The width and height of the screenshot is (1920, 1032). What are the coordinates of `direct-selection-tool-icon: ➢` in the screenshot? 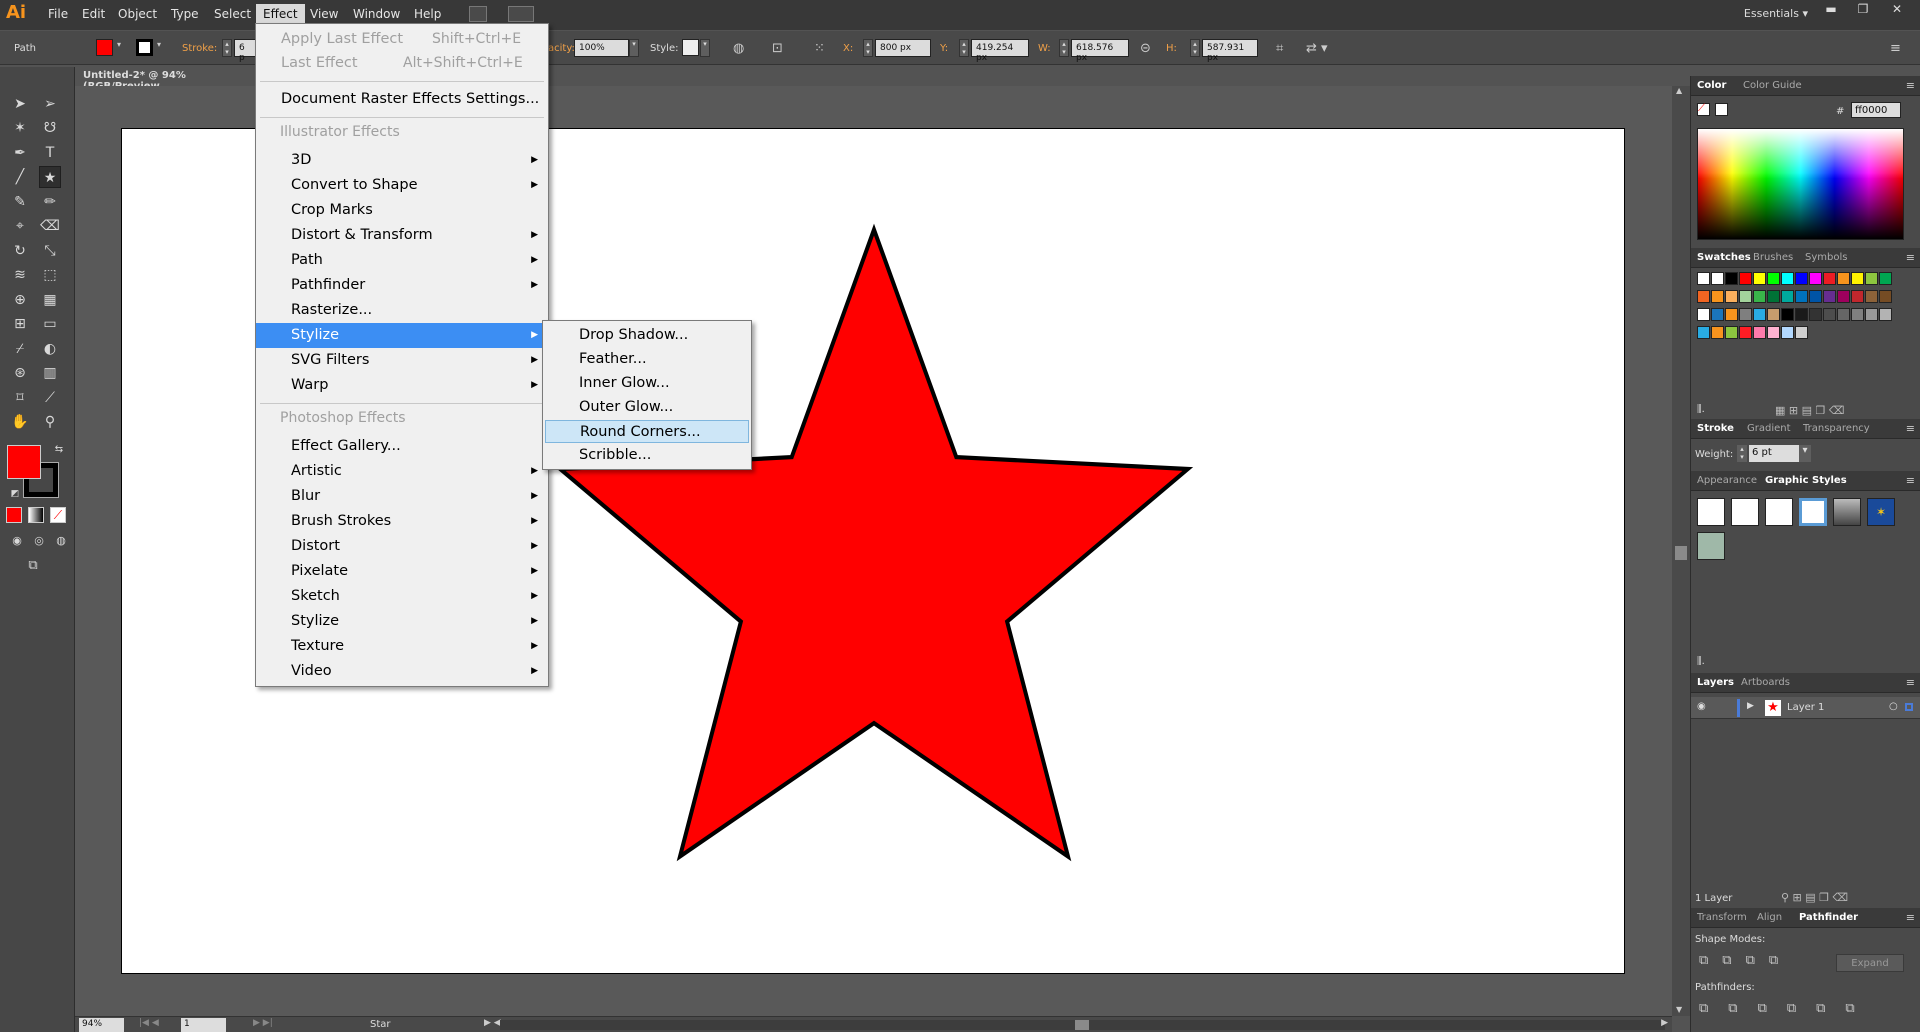 It's located at (50, 104).